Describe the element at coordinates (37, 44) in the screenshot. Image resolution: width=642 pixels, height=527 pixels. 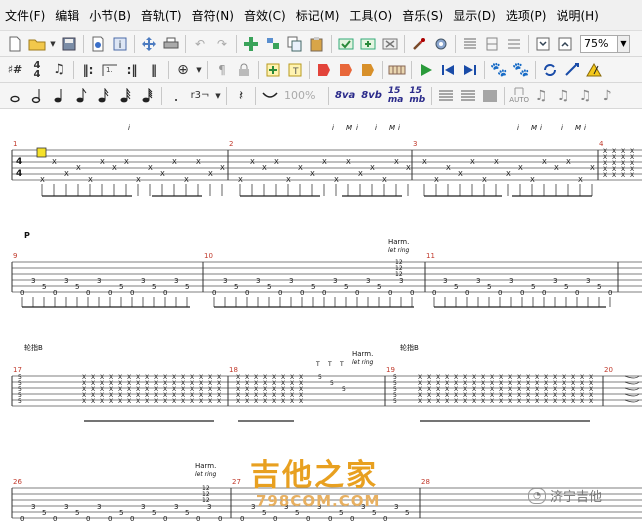
I see `open-folder-icon` at that location.